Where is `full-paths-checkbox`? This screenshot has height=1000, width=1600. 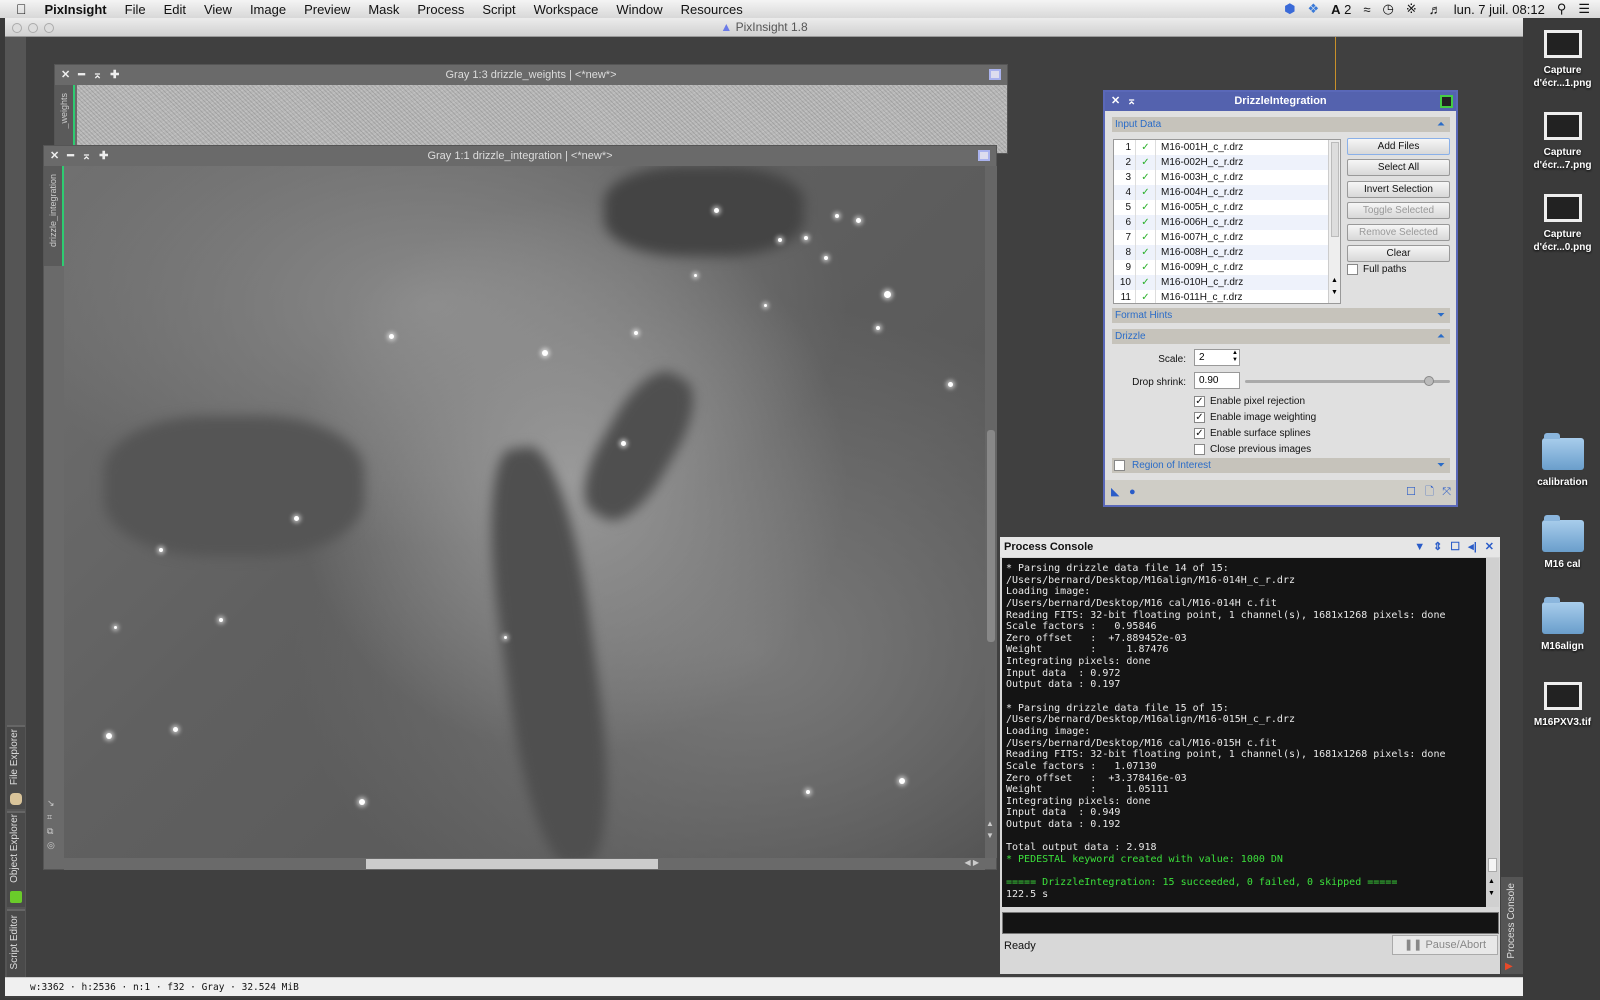
full-paths-checkbox is located at coordinates (1352, 269).